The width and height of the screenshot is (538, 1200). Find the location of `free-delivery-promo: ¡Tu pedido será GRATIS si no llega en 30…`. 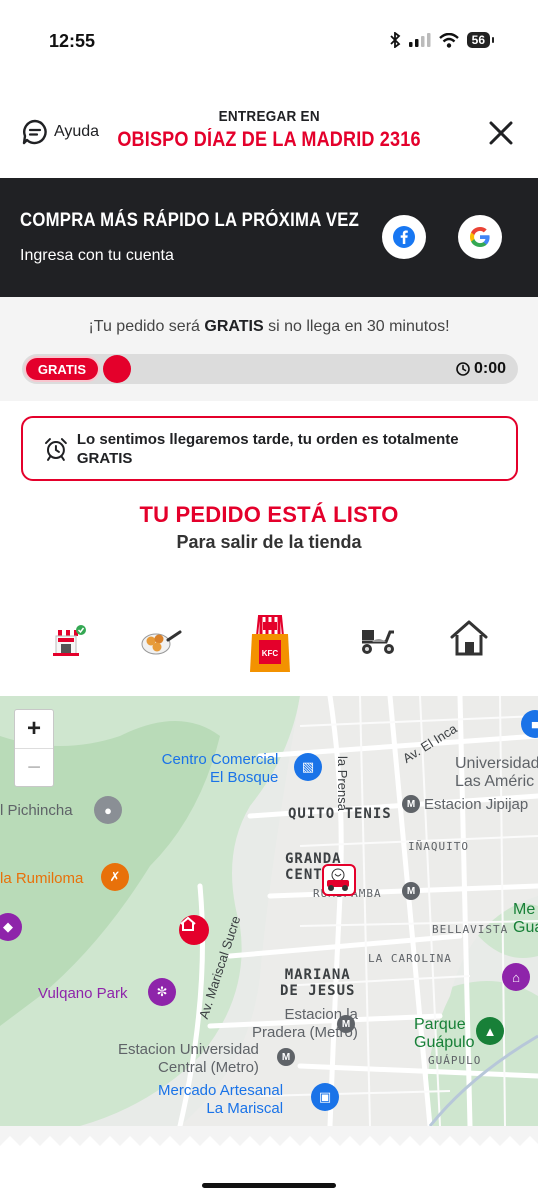

free-delivery-promo: ¡Tu pedido será GRATIS si no llega en 30… is located at coordinates (269, 349).